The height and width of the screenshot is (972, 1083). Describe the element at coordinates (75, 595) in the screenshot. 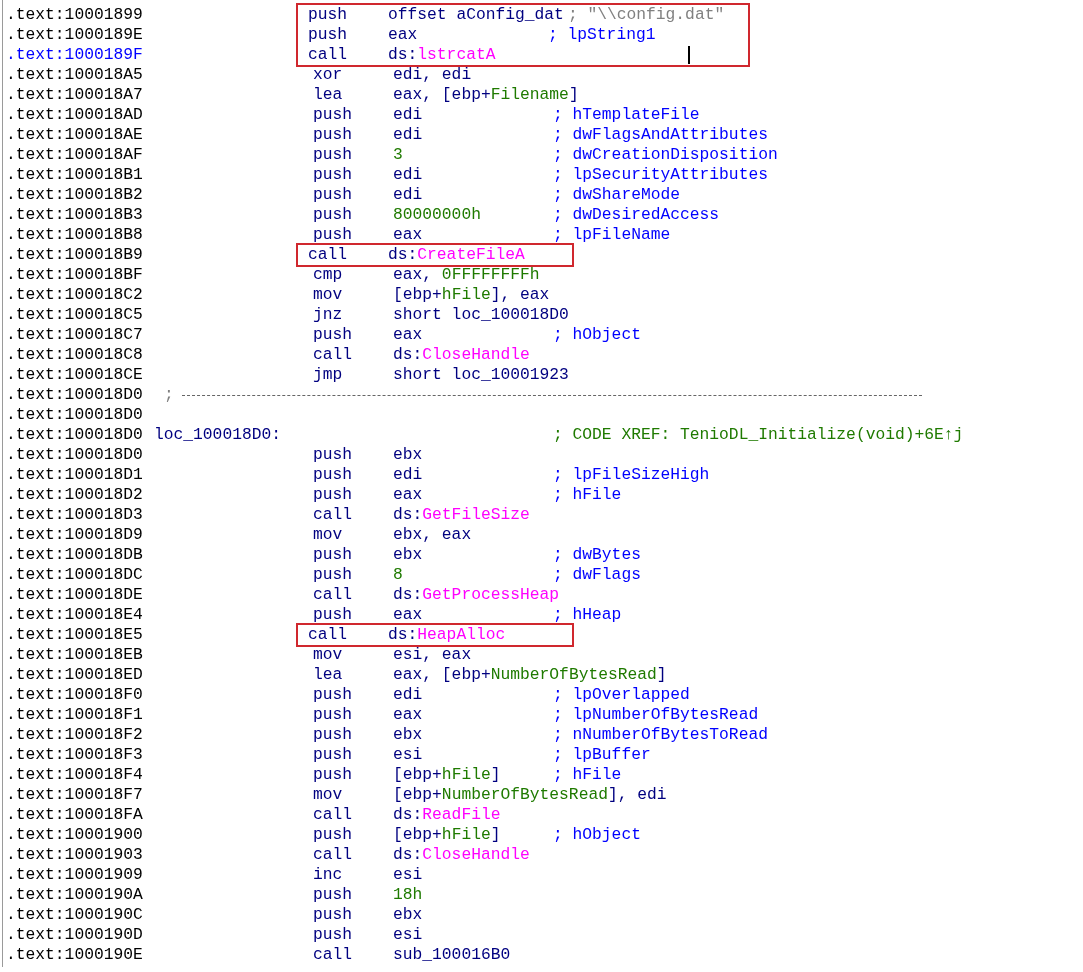

I see `address: .text:100018DE` at that location.